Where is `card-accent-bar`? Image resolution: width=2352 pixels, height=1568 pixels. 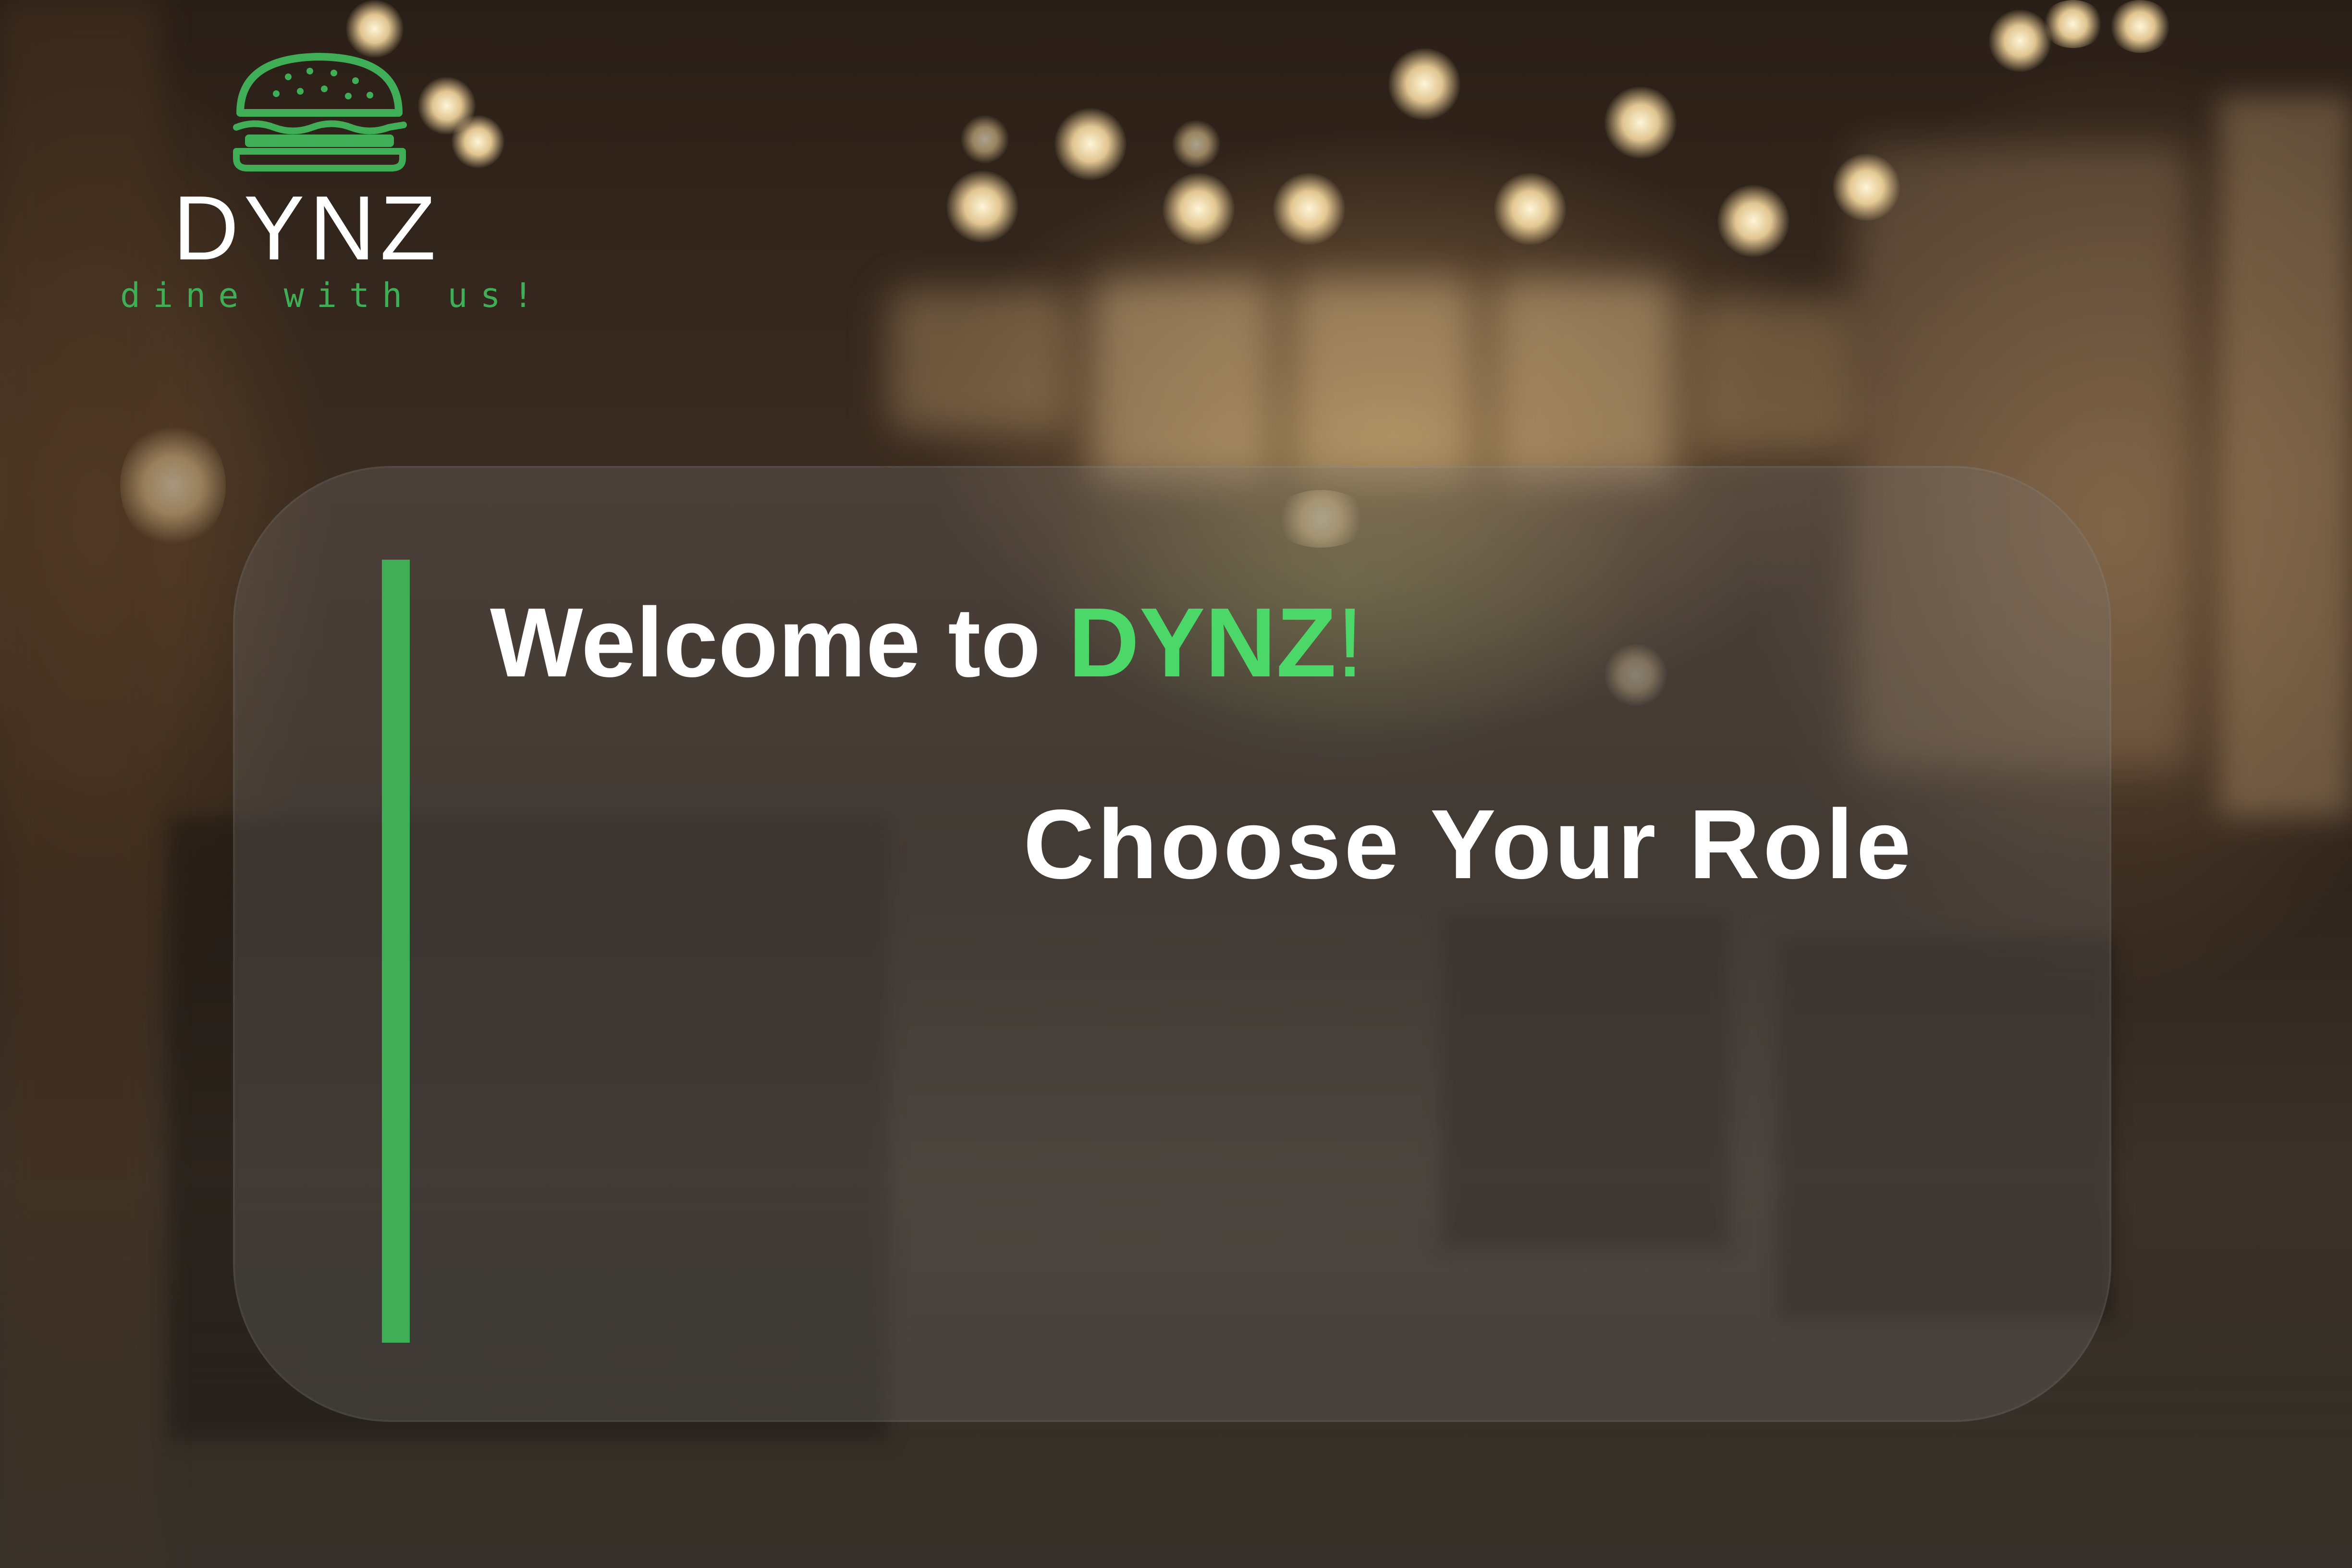 card-accent-bar is located at coordinates (396, 952).